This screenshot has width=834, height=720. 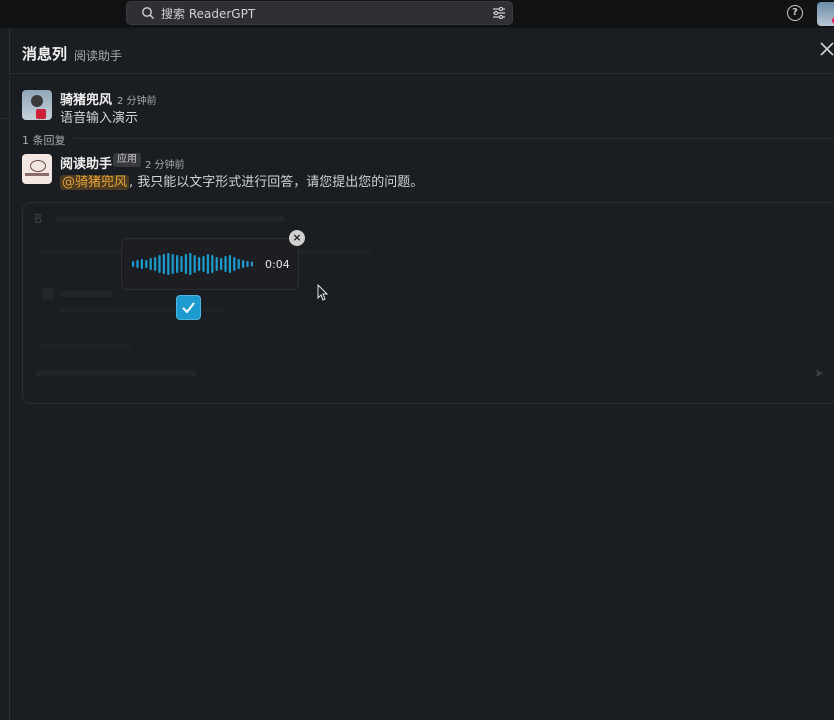 I want to click on thread-header: 消息列 阅读助手, so click(x=422, y=51).